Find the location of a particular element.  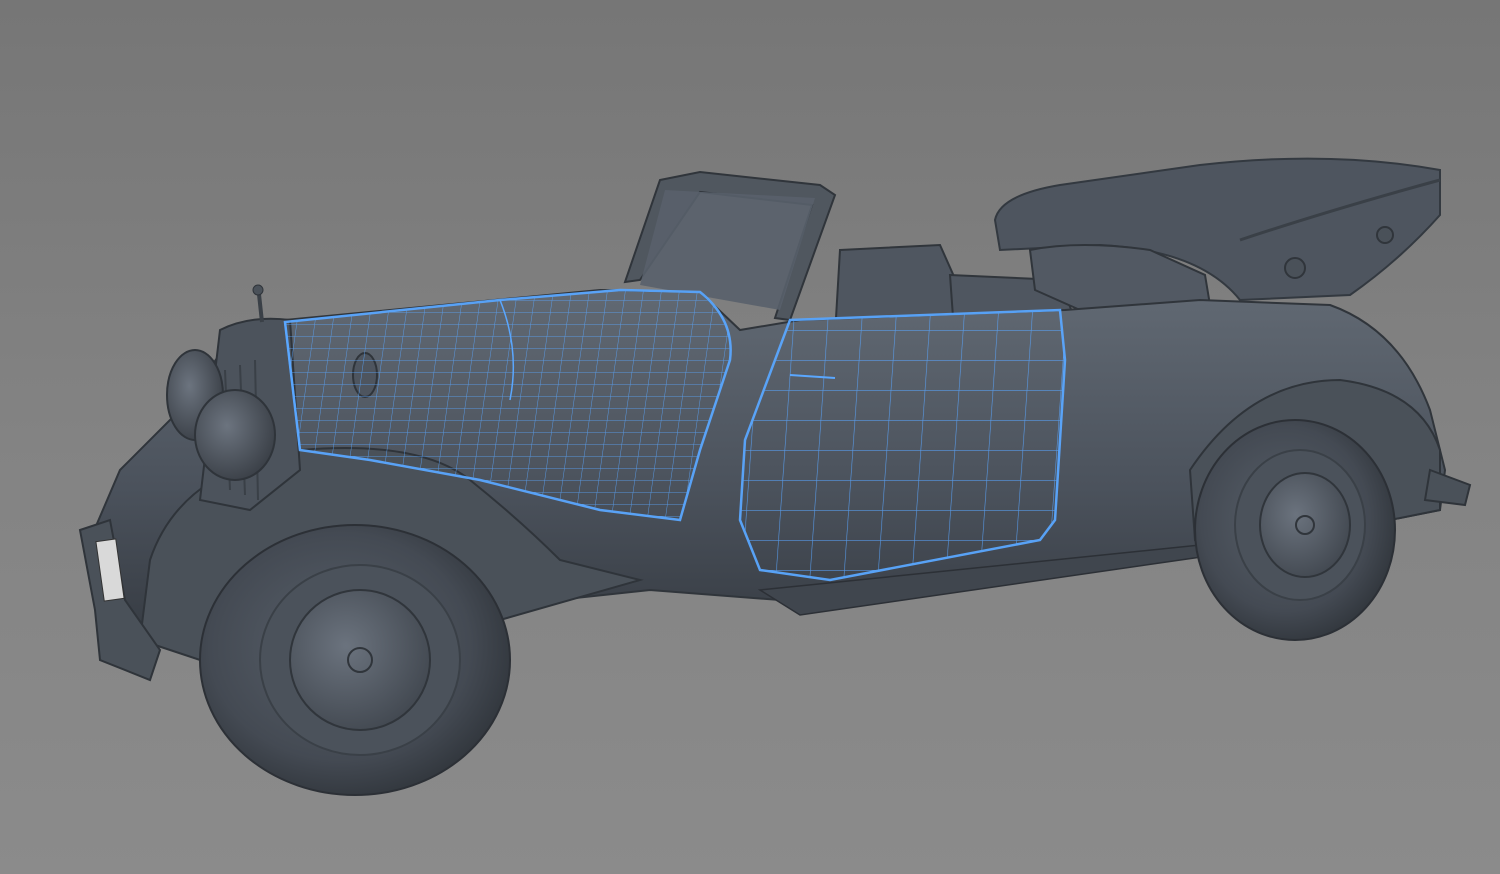

headlamp-right-icon is located at coordinates (235, 435).